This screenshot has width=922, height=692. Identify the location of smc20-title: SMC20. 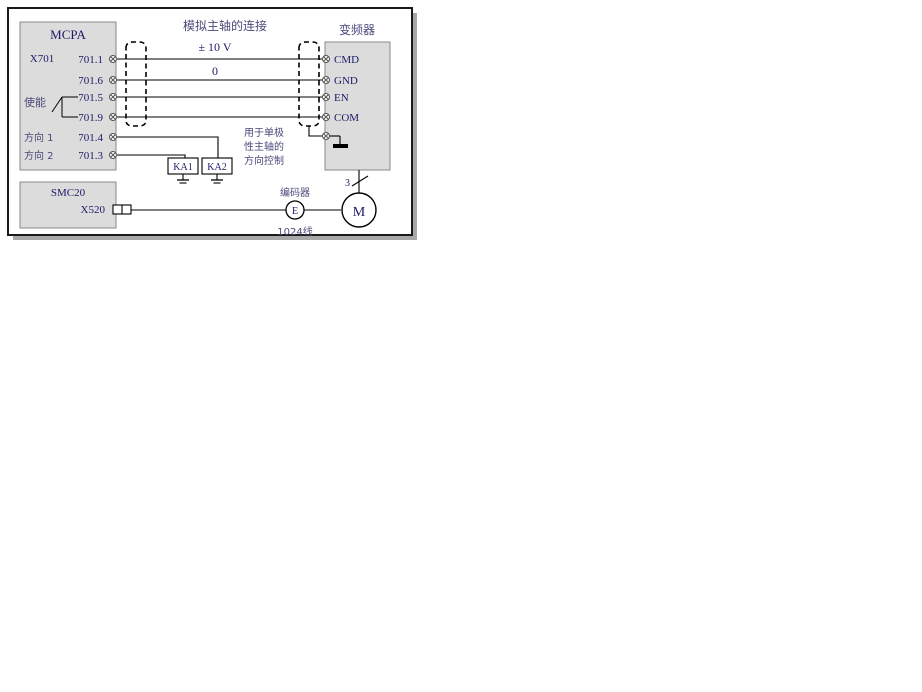
(68, 193).